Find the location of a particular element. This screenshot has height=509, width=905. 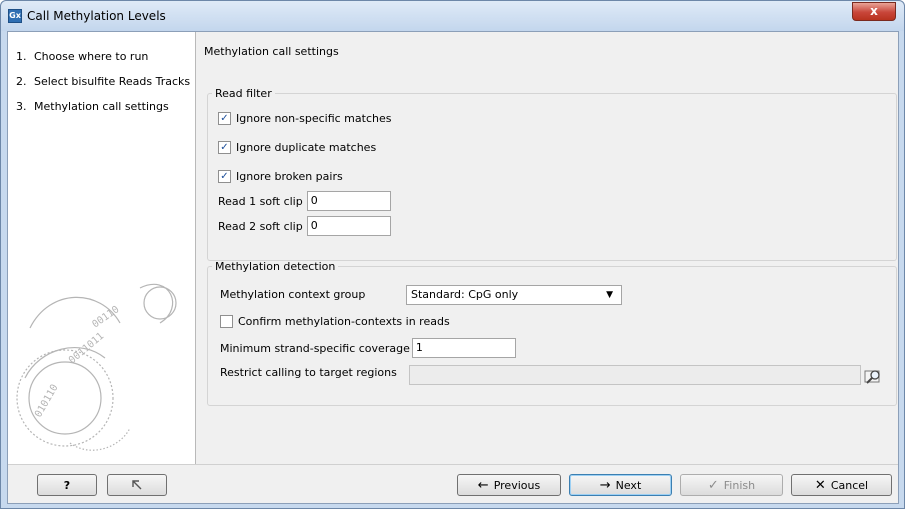

read1-soft-clip-row: Read 1 soft clip 0 is located at coordinates (304, 201).